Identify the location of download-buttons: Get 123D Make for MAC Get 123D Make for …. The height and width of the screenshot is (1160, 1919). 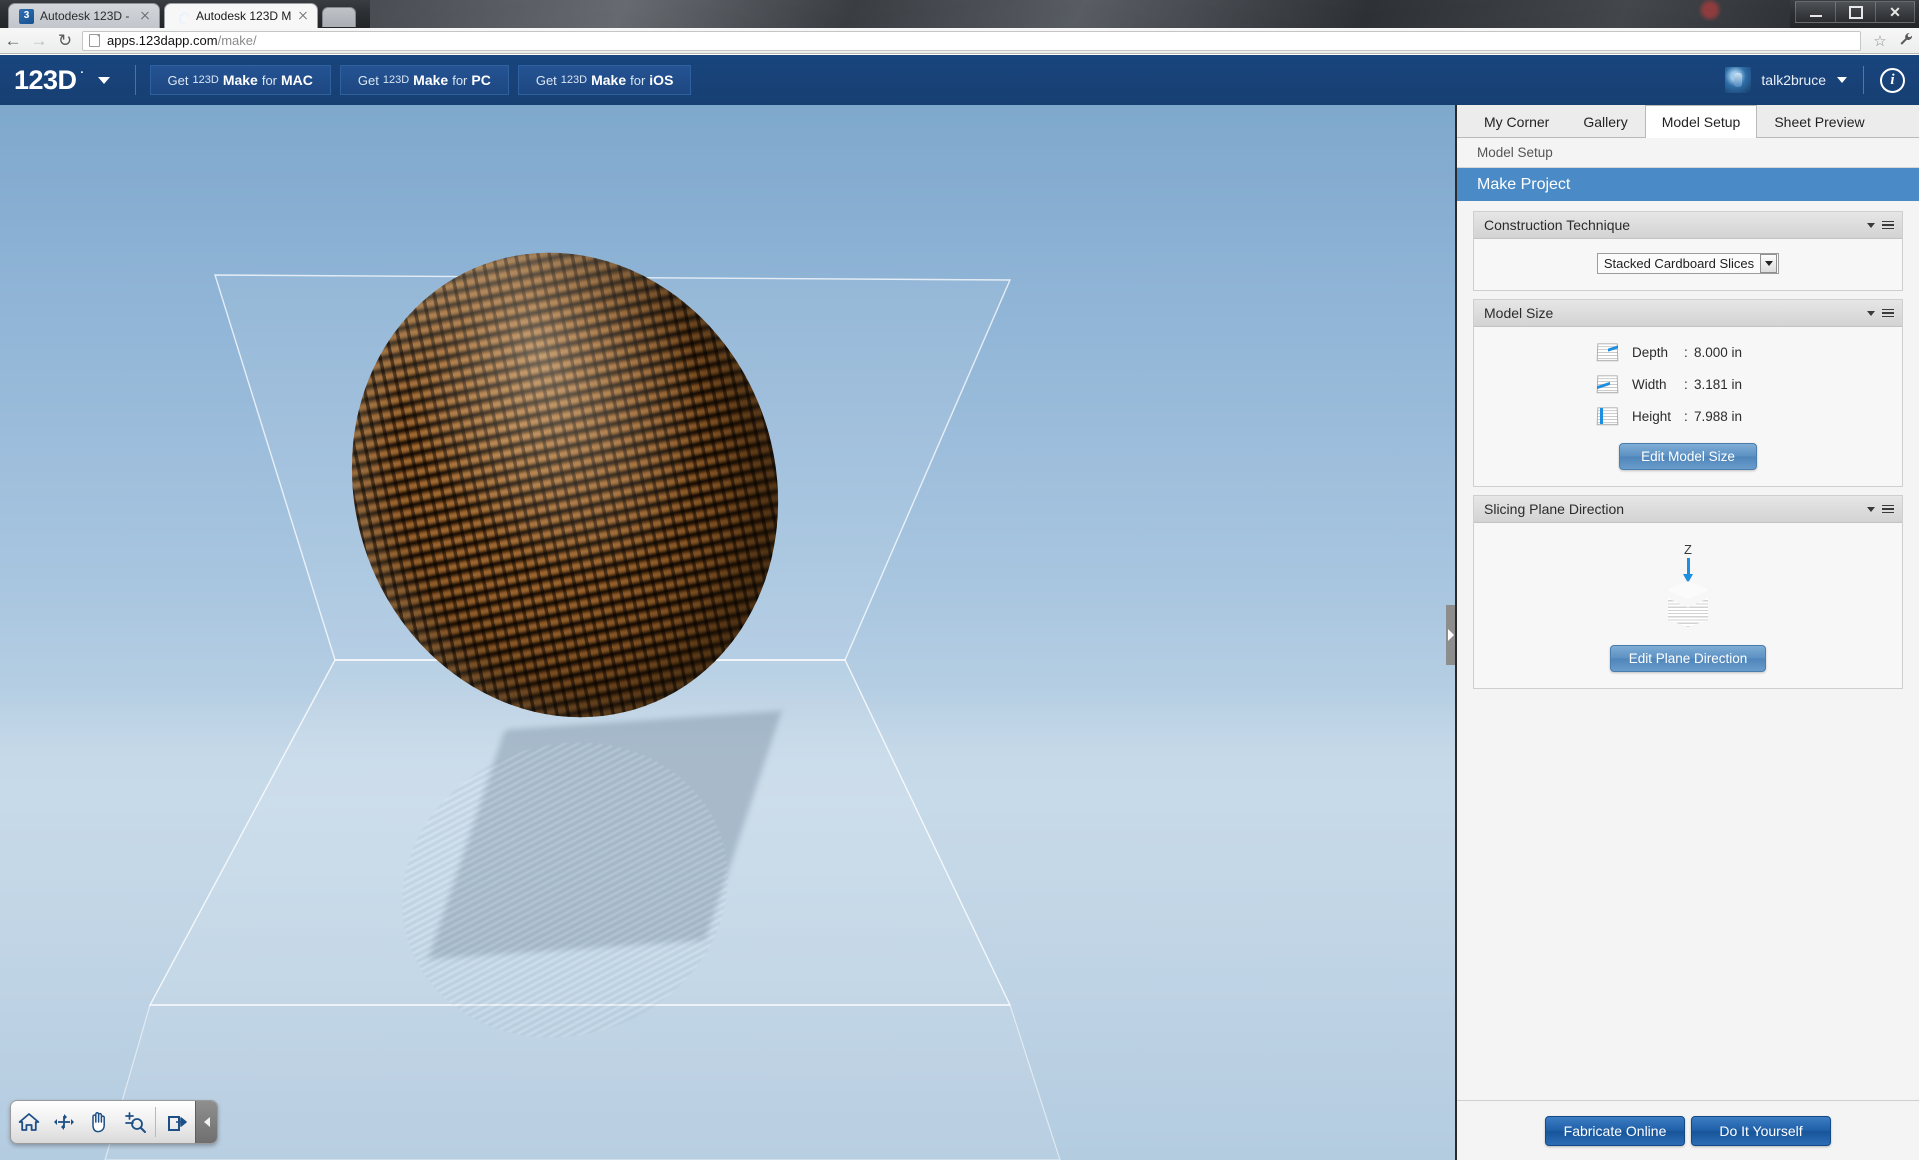
(425, 80).